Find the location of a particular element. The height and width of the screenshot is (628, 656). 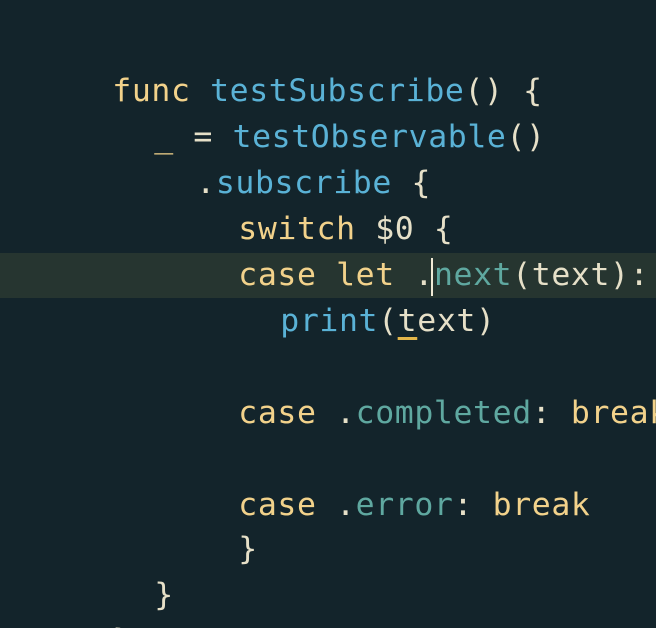

member-error: error is located at coordinates (404, 505).